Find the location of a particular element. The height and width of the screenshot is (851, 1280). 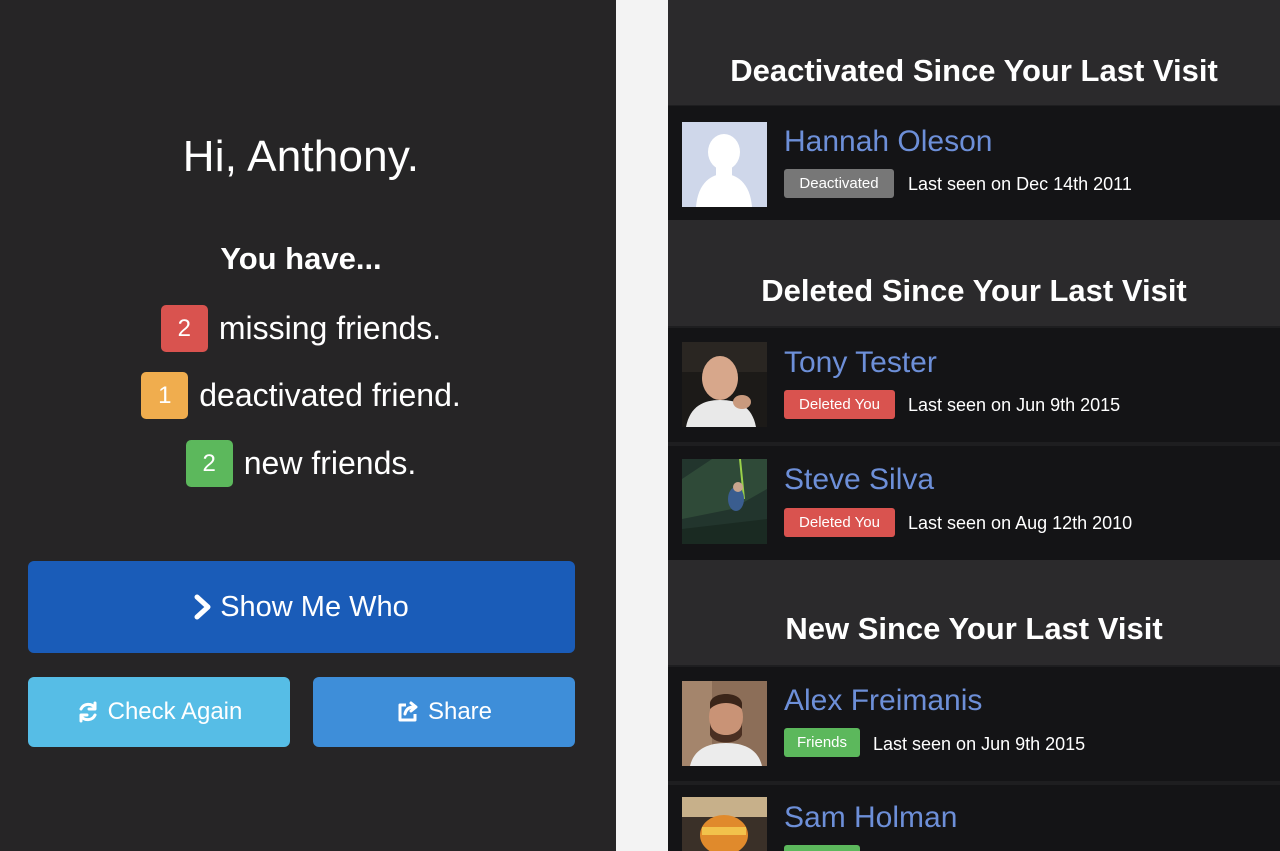

default-avatar is located at coordinates (724, 164).